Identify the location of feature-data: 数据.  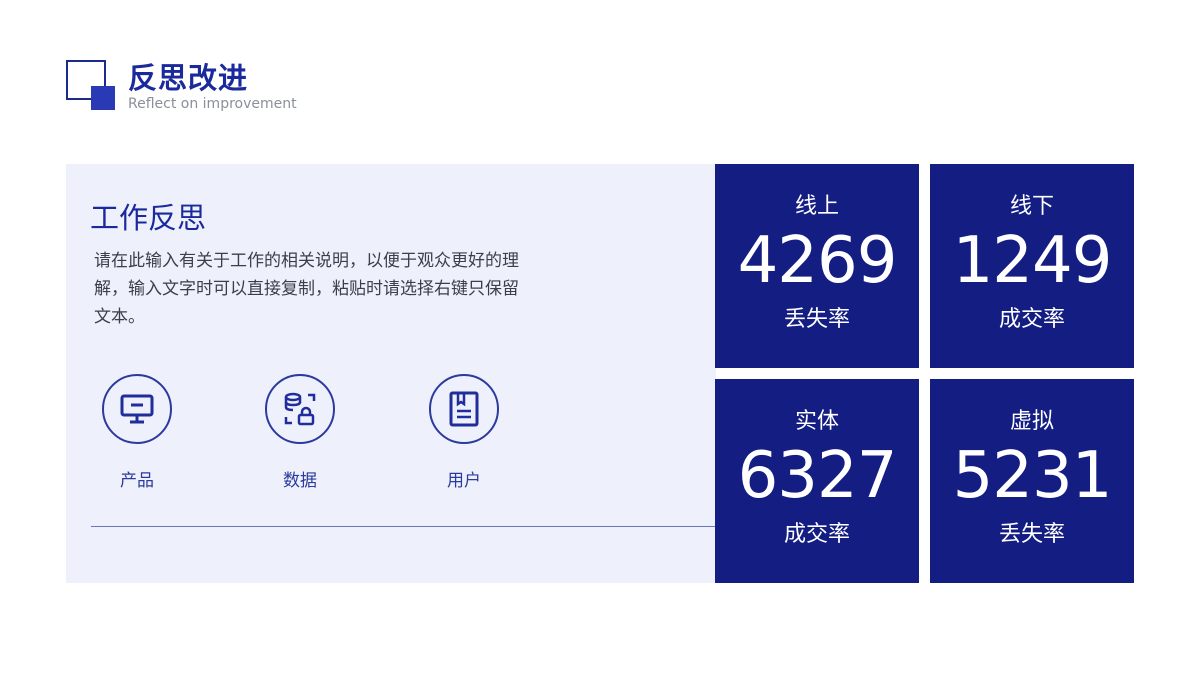
(300, 432).